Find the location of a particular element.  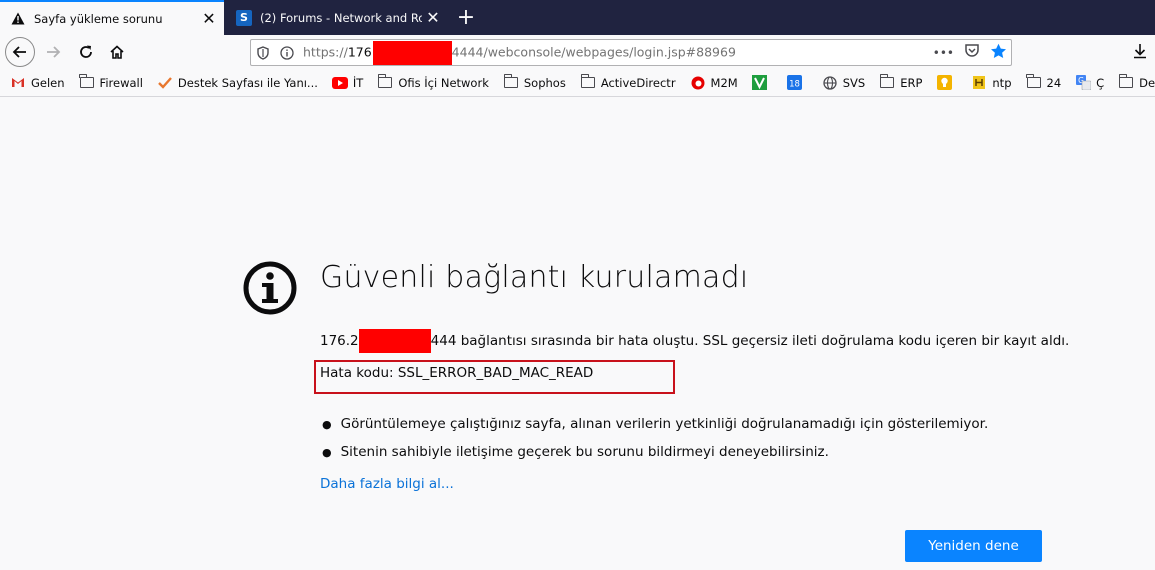

translate-icon: G is located at coordinates (1083, 82).